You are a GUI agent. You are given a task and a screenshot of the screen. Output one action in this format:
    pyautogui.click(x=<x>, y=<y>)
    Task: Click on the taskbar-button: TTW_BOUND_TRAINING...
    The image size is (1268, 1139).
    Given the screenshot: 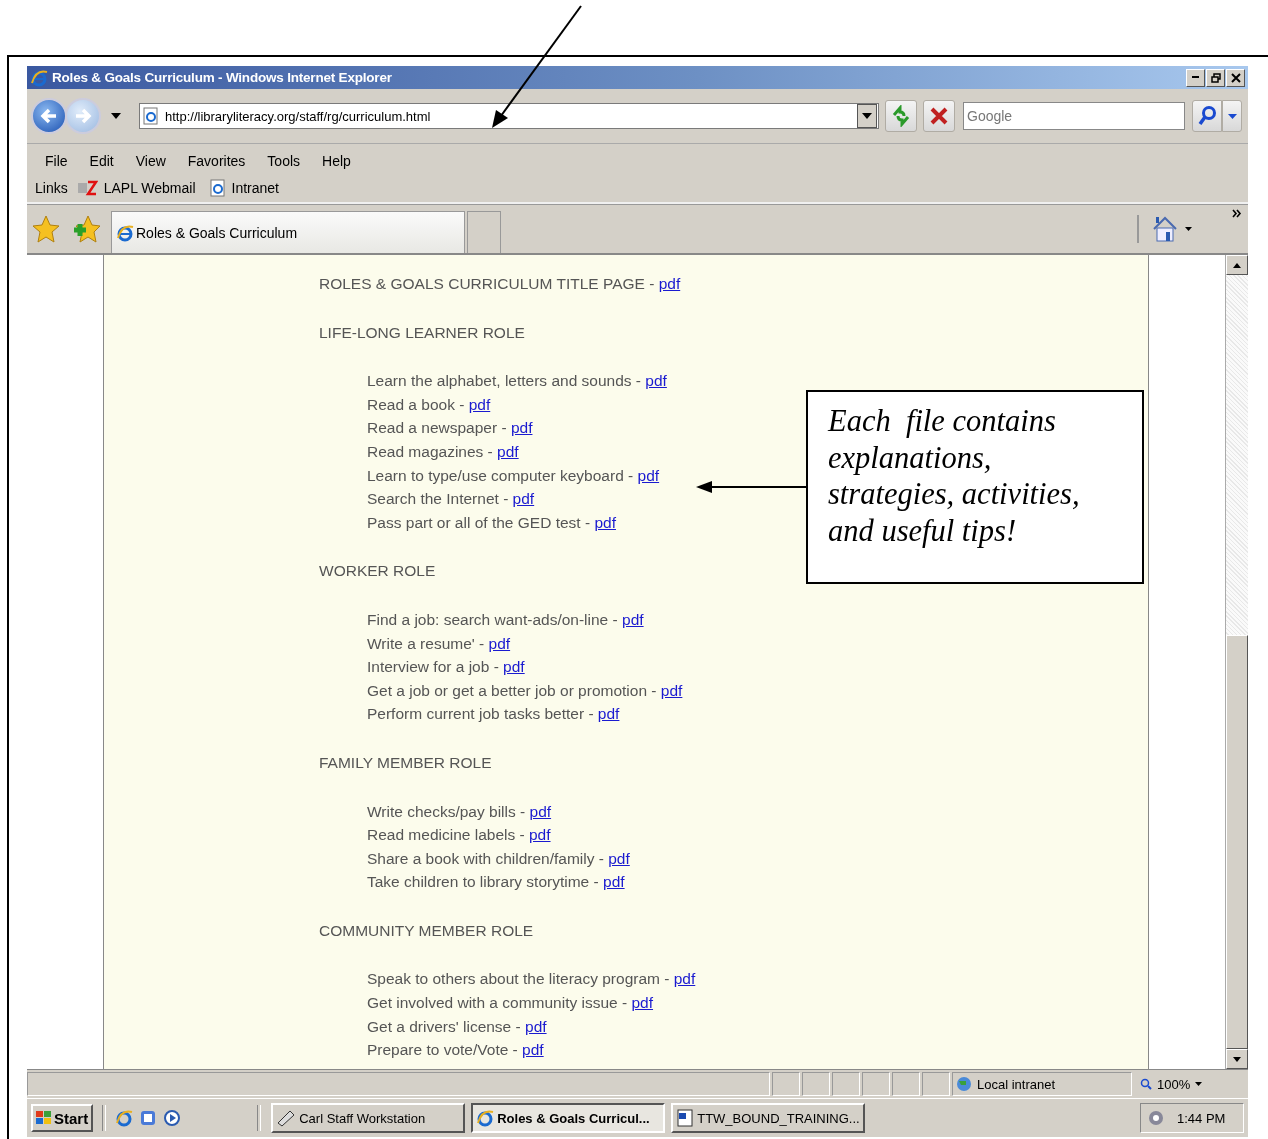 What is the action you would take?
    pyautogui.click(x=768, y=1118)
    